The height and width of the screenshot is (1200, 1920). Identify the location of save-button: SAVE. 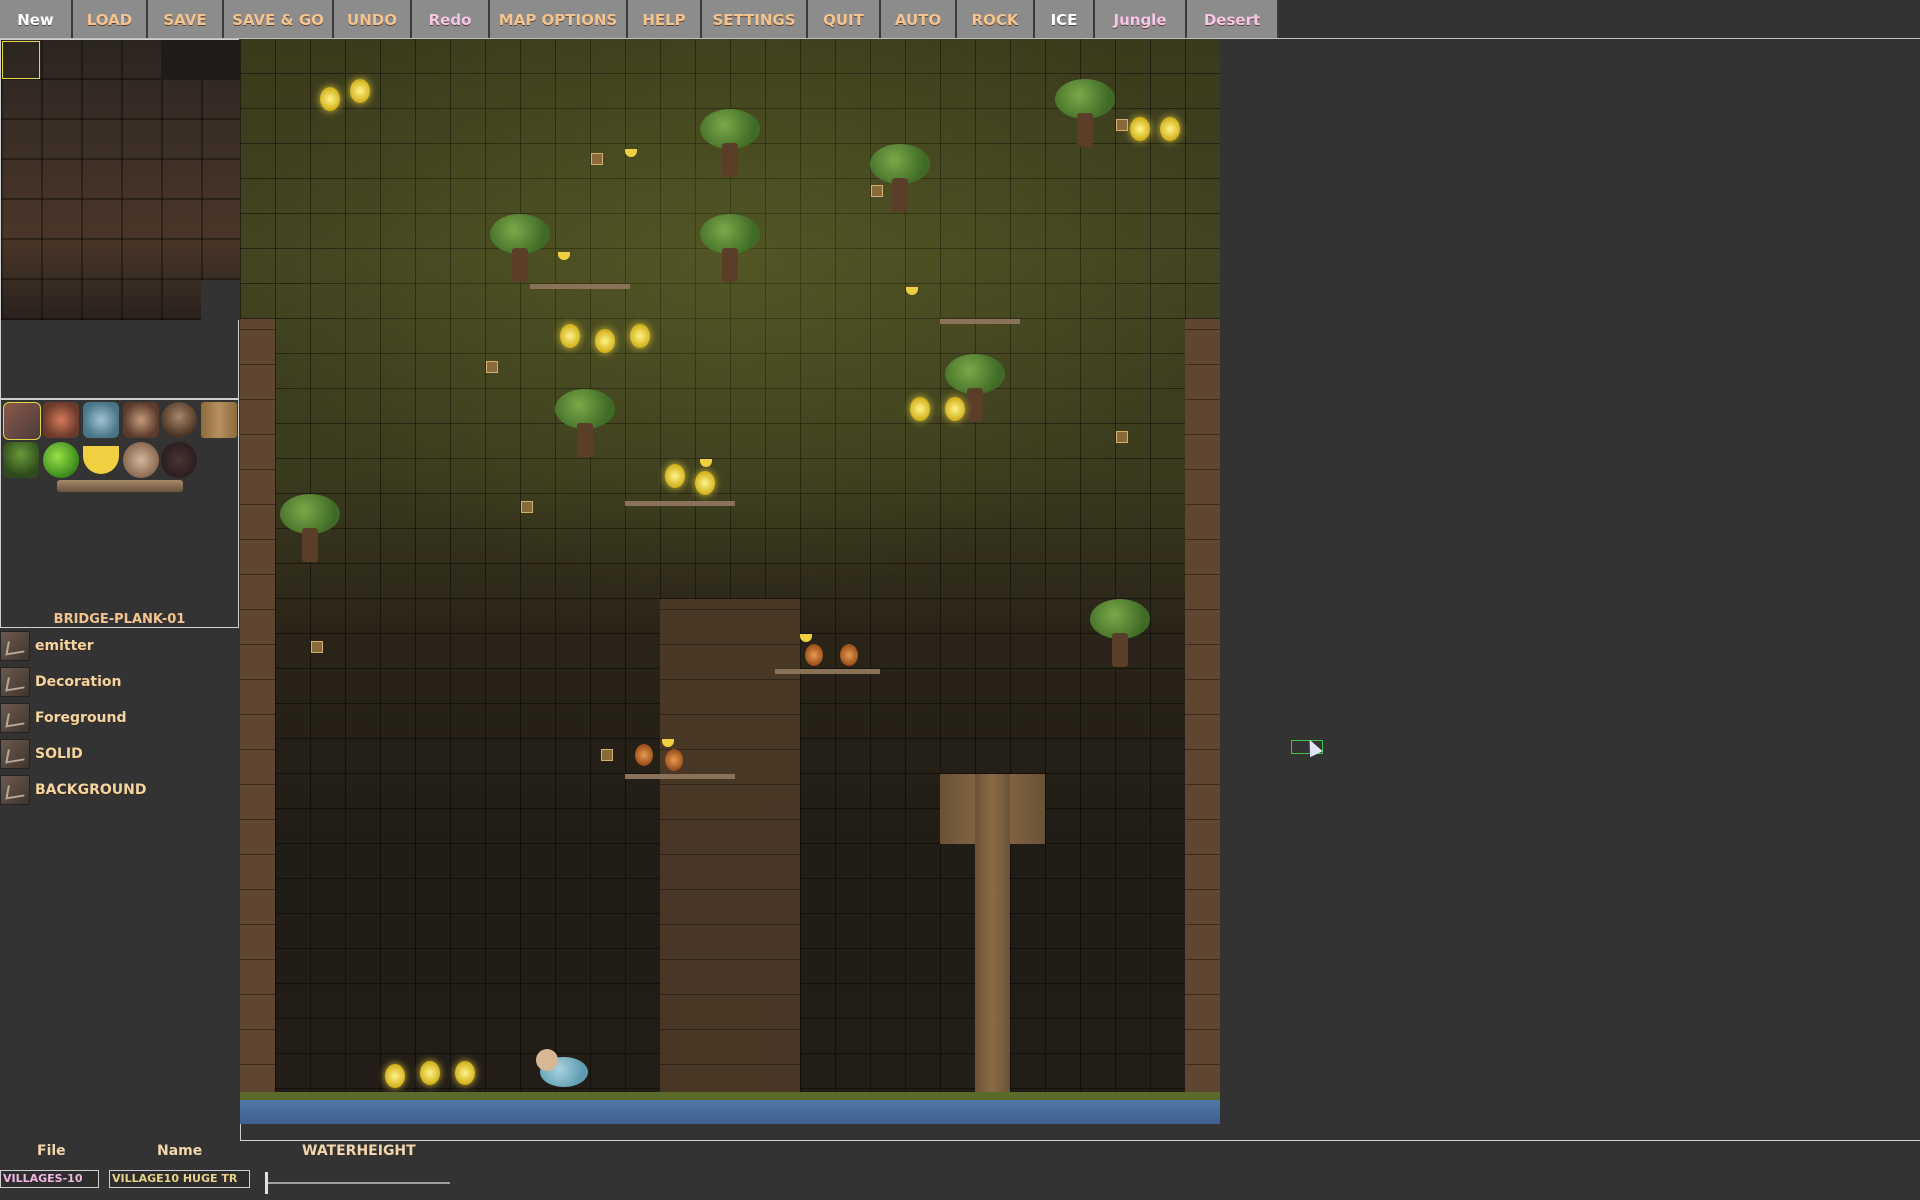
(186, 19).